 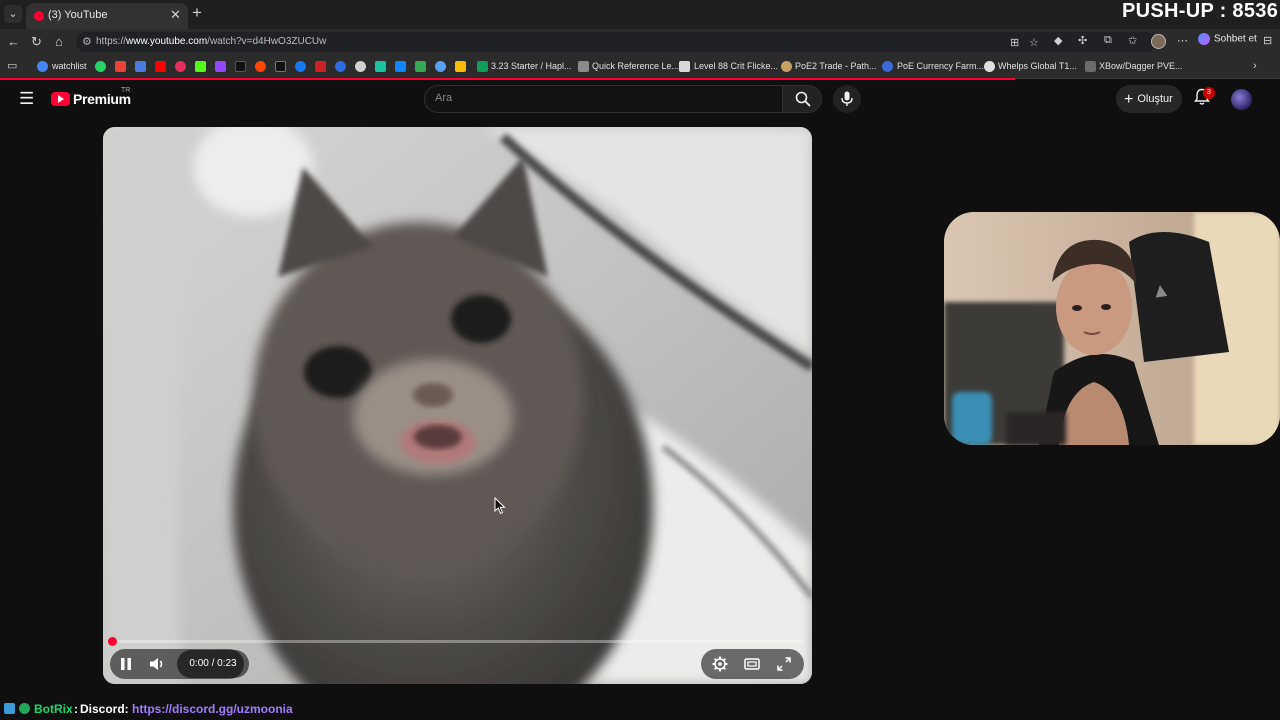 What do you see at coordinates (500, 506) in the screenshot?
I see `mouse-cursor-icon` at bounding box center [500, 506].